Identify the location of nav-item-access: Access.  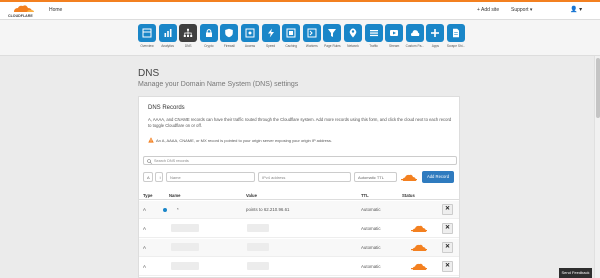
(250, 39).